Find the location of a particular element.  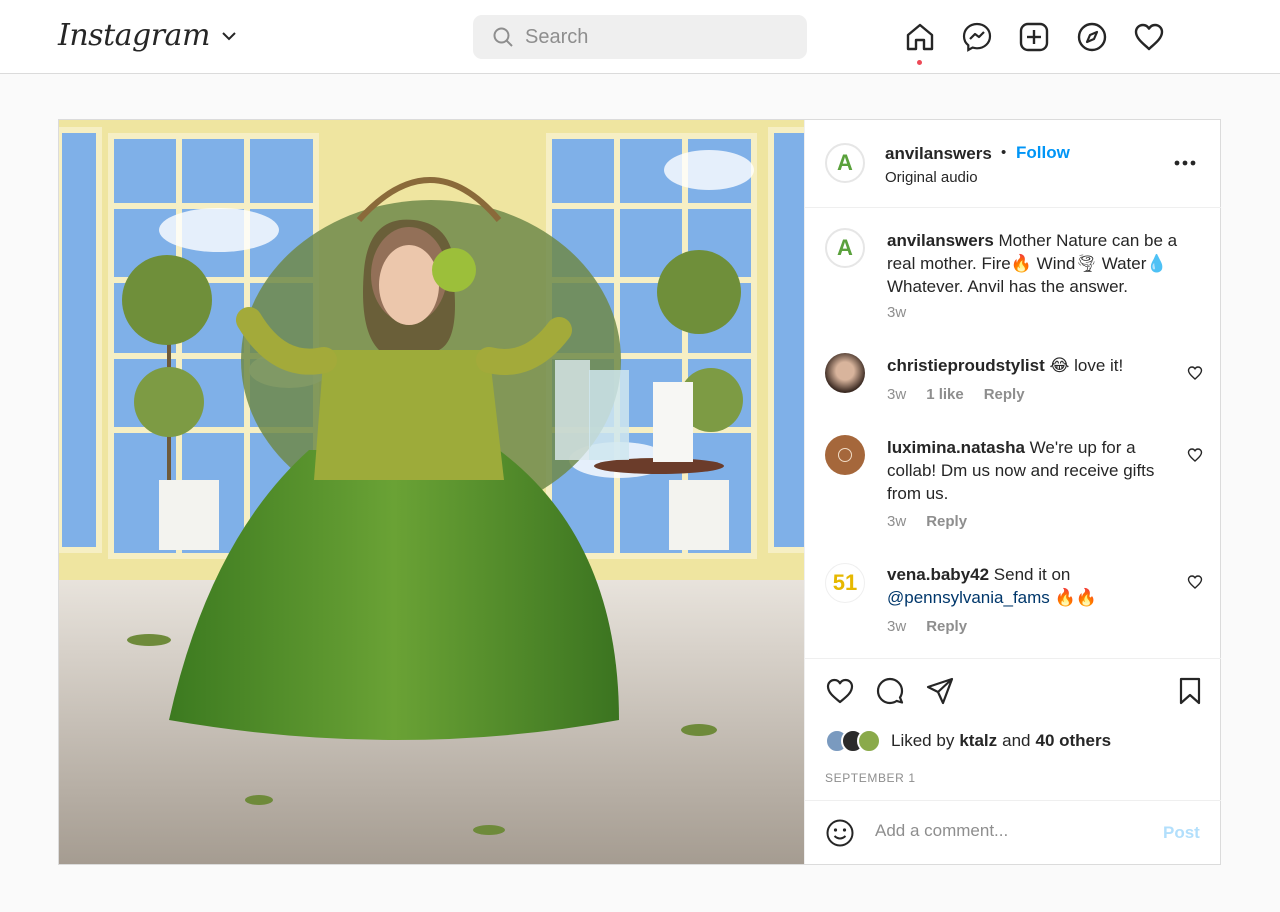

comment-likes: 1 like is located at coordinates (945, 394).